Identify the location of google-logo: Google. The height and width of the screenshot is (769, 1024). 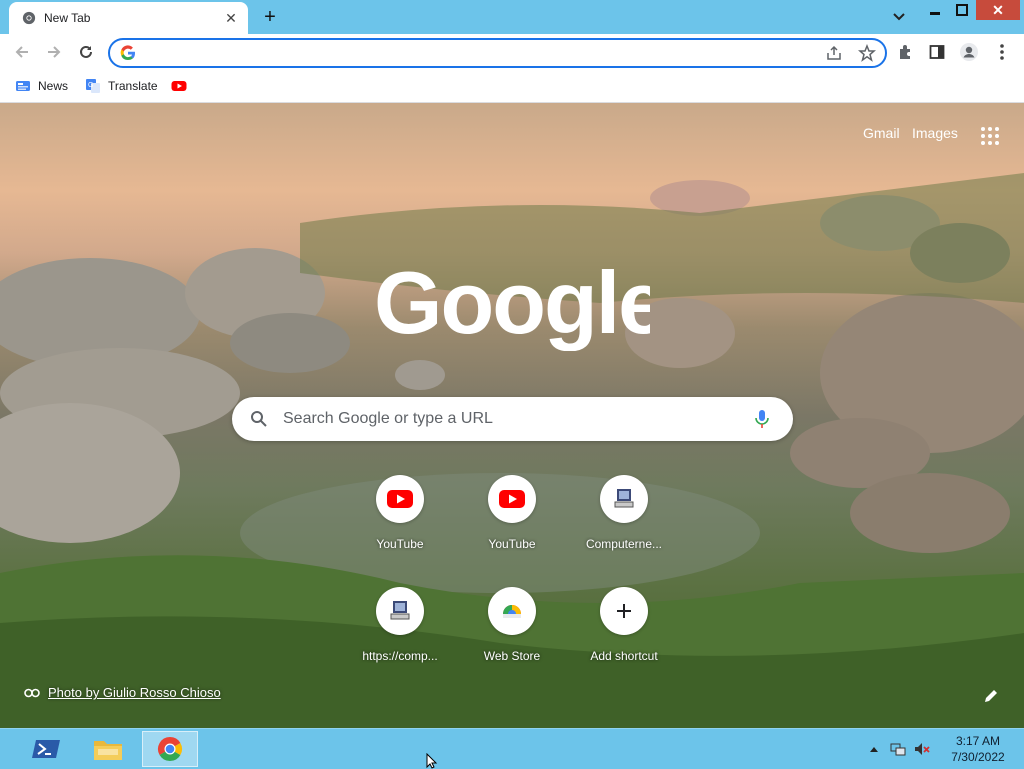
(512, 302).